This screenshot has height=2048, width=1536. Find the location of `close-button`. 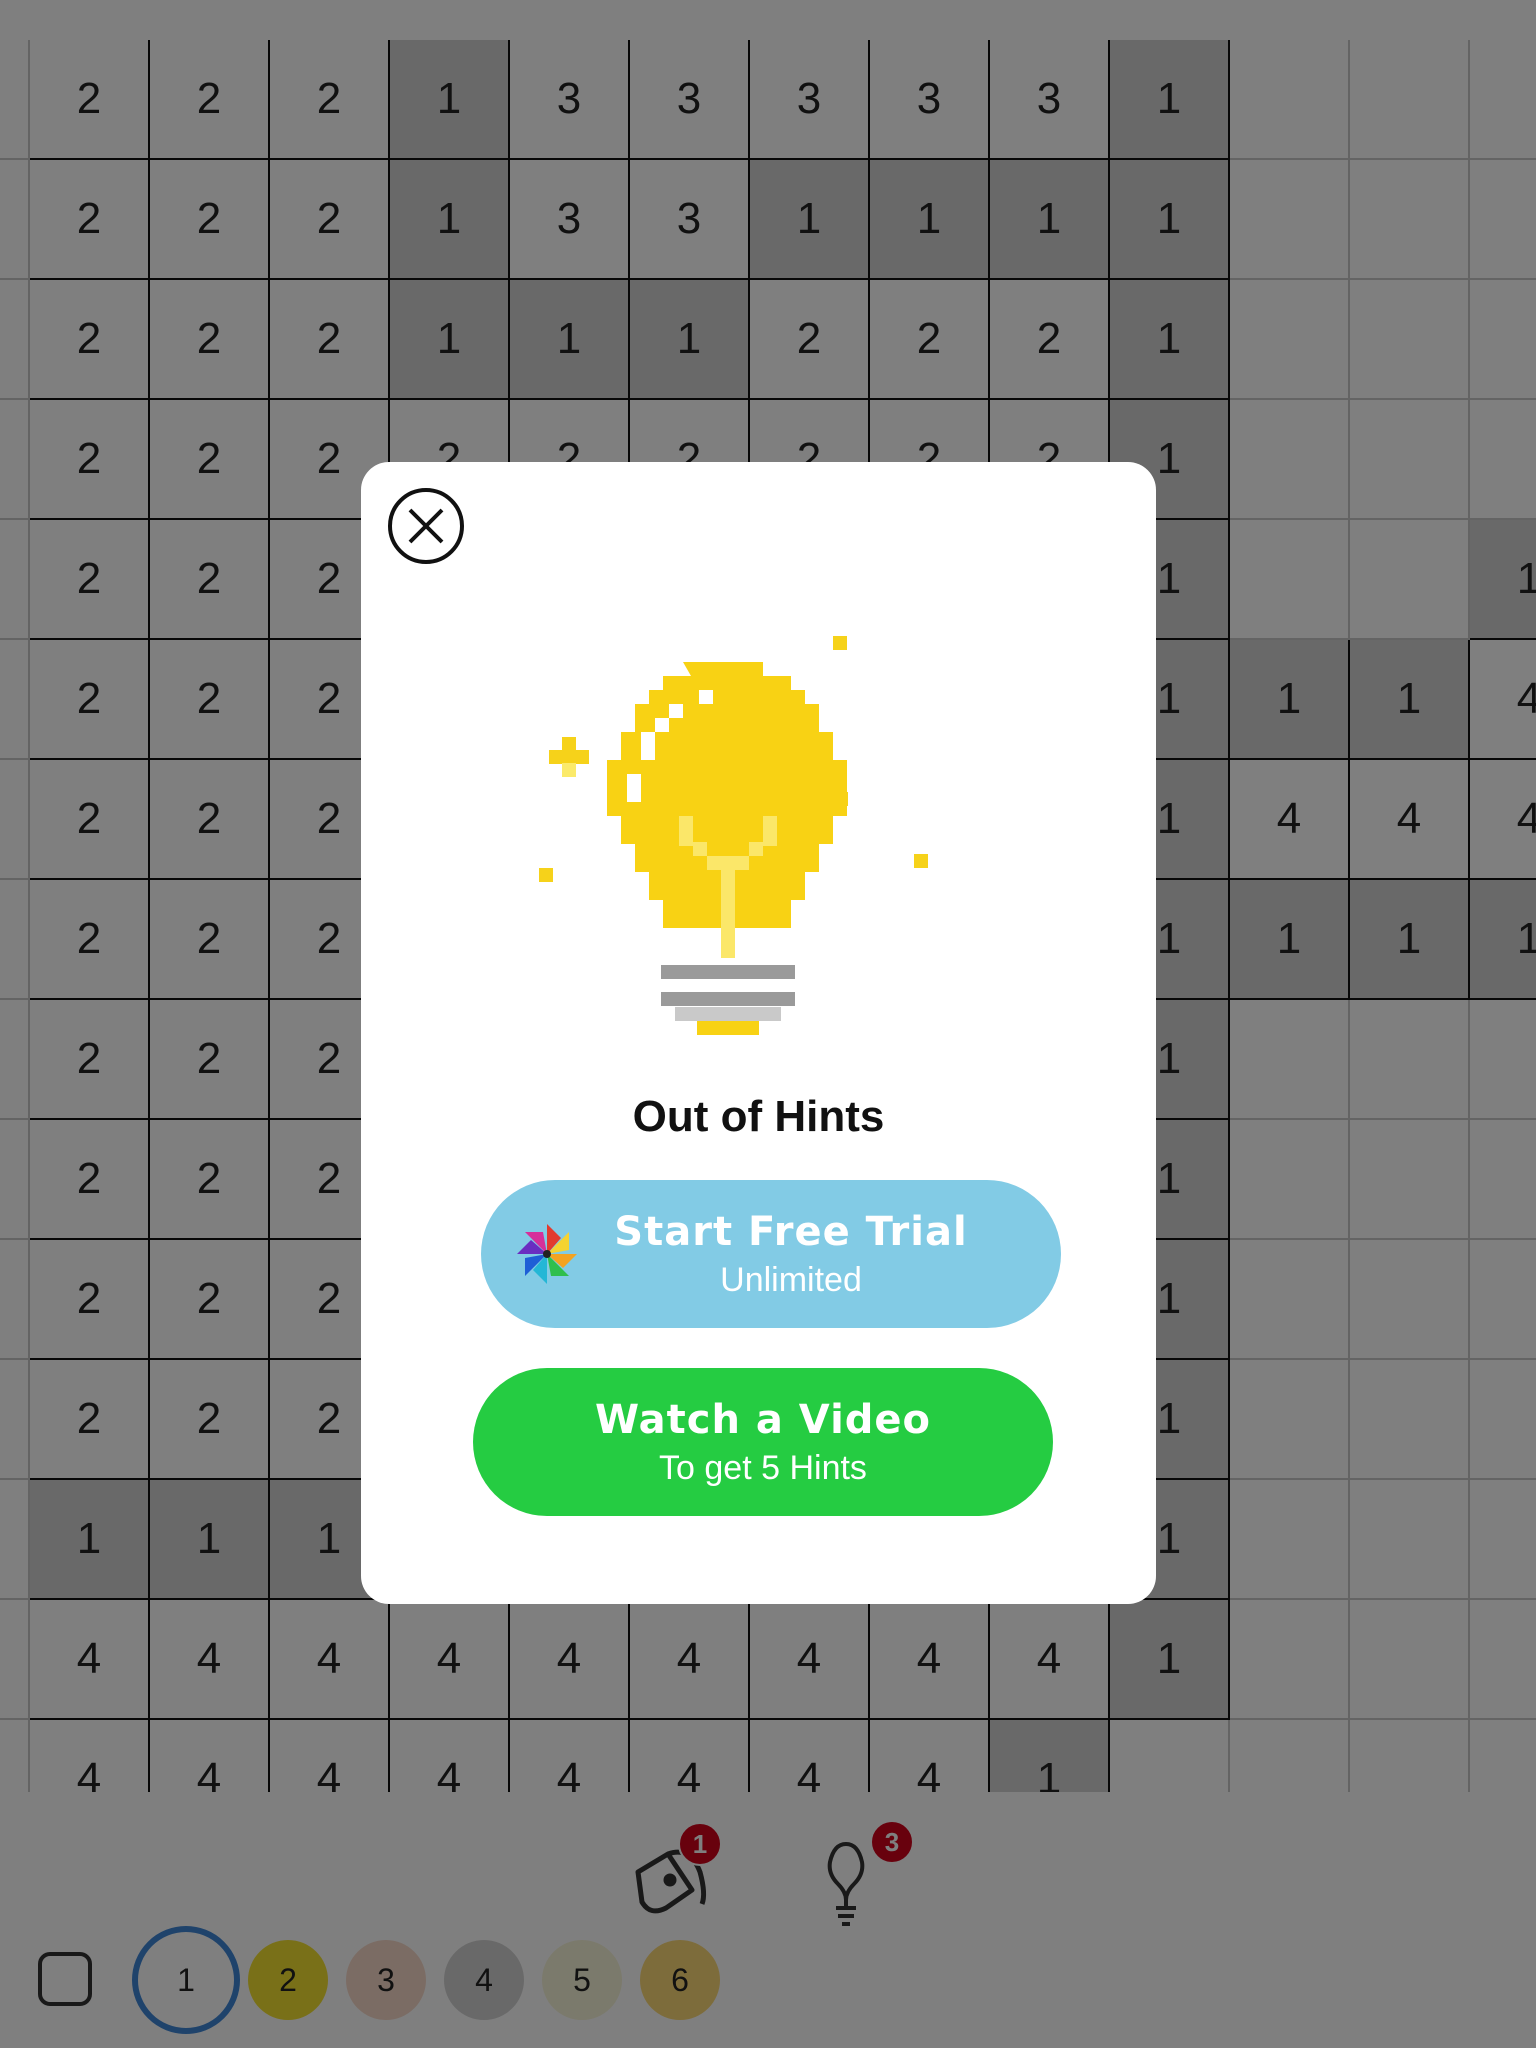

close-button is located at coordinates (426, 526).